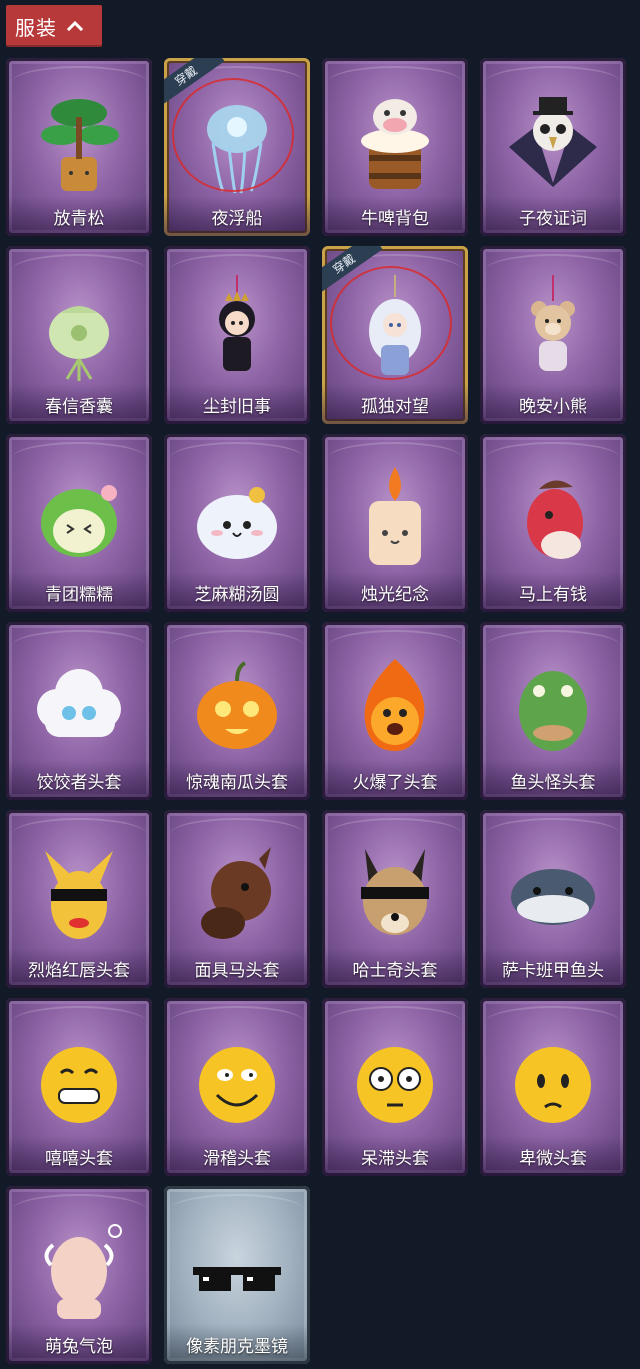 This screenshot has width=640, height=1369. What do you see at coordinates (553, 404) in the screenshot?
I see `costume-item-label: 晚安小熊` at bounding box center [553, 404].